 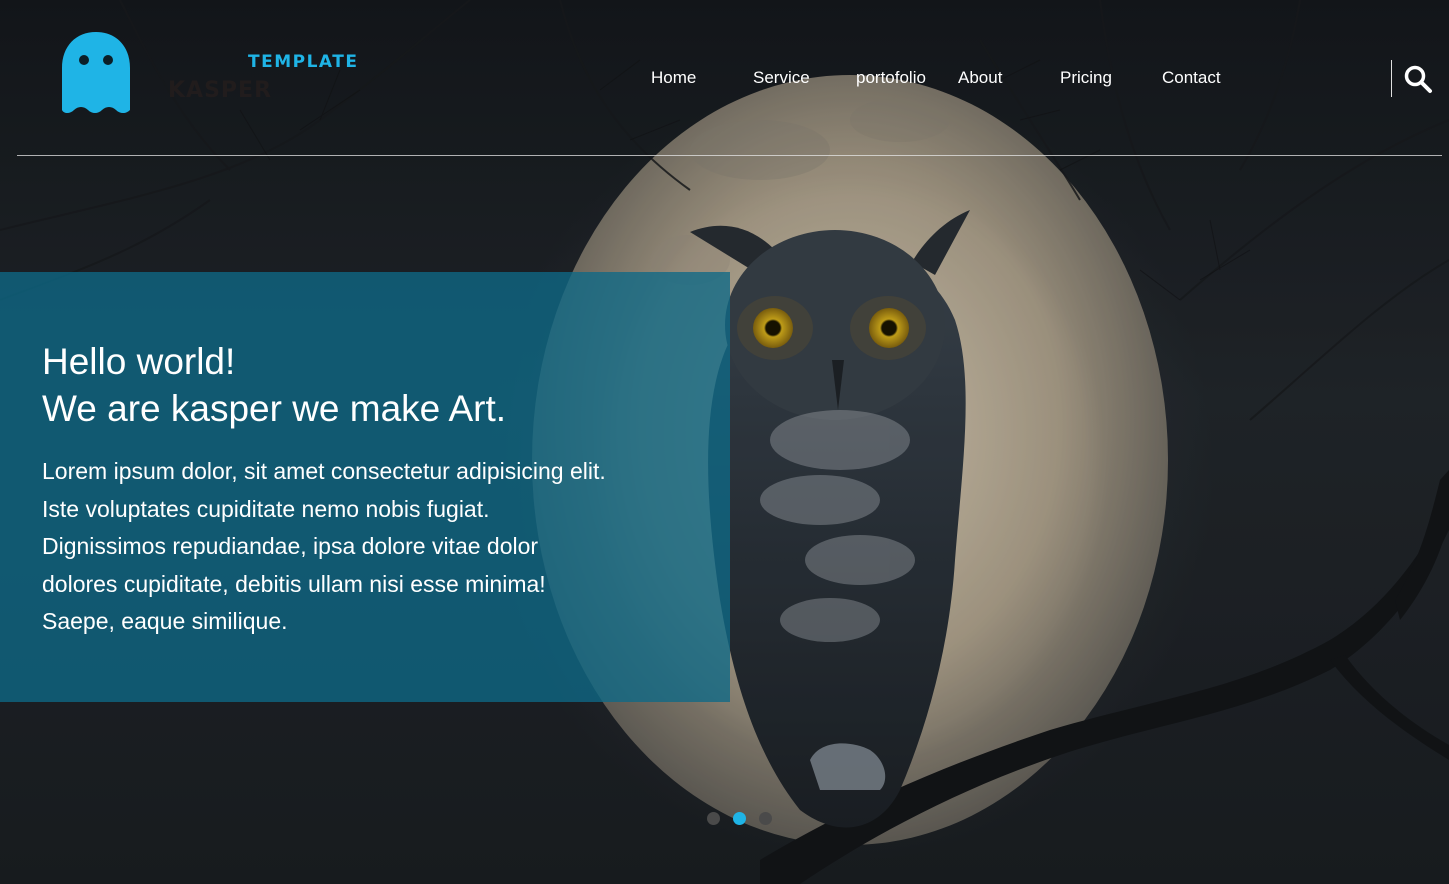 What do you see at coordinates (303, 62) in the screenshot?
I see `logo-text: TEMPLATE` at bounding box center [303, 62].